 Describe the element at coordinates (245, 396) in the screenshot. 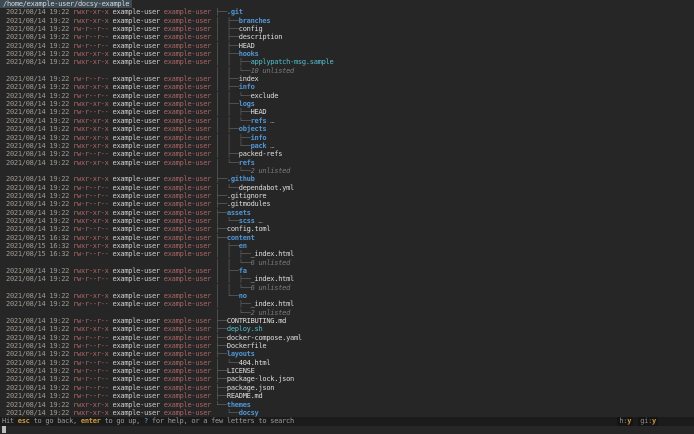

I see `entry-name: README.md` at that location.